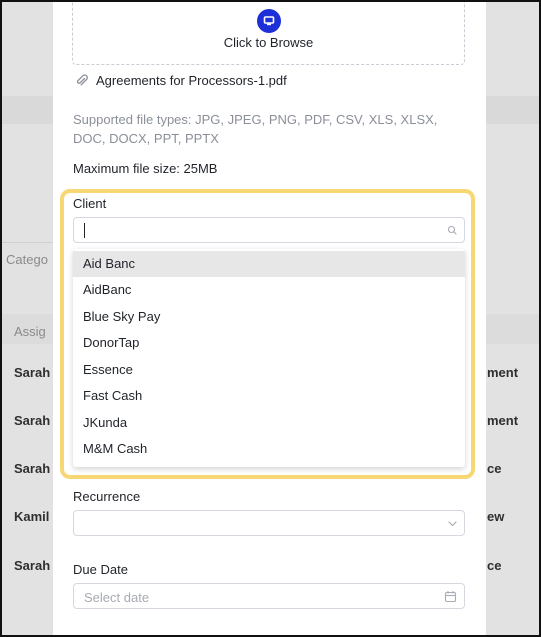 This screenshot has width=541, height=637. I want to click on text-caret, so click(84, 230).